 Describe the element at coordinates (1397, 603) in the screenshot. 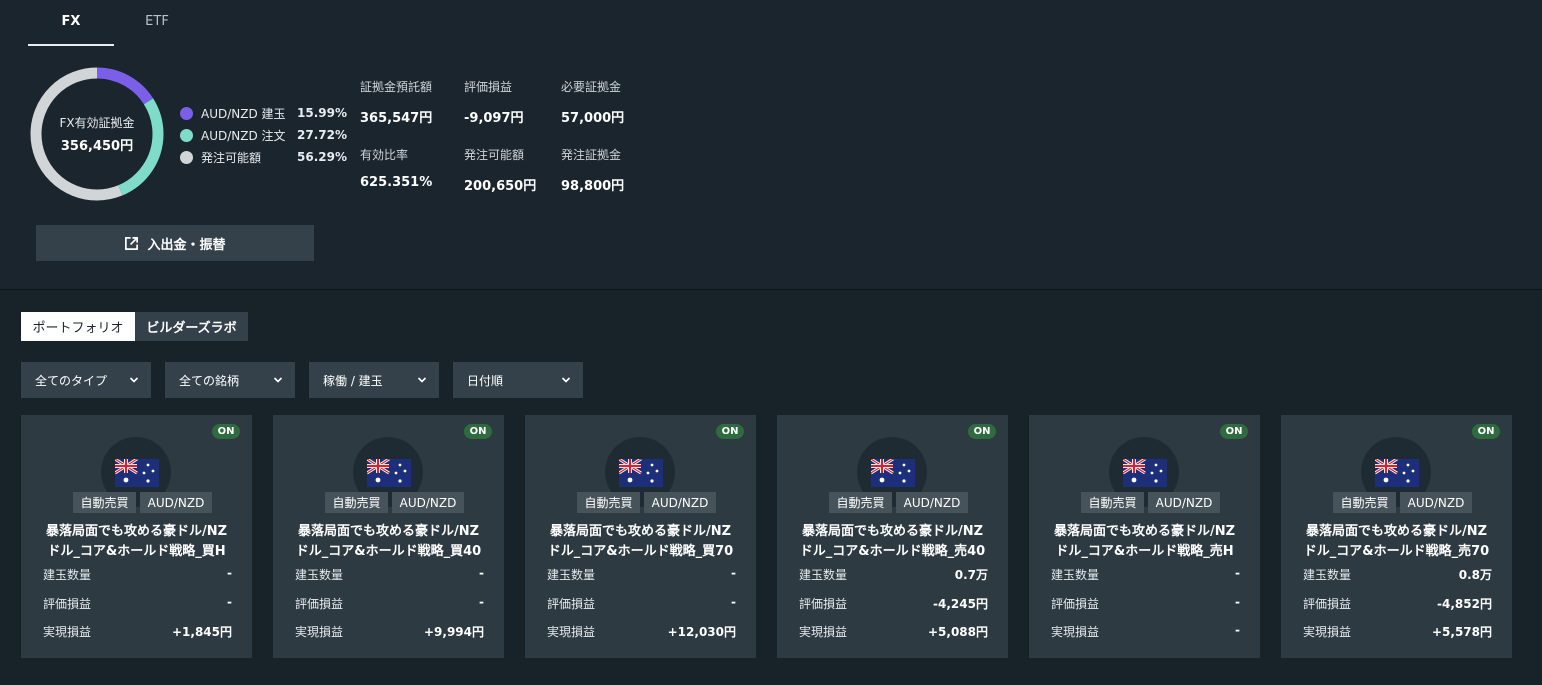

I see `card-metric-row: 評価損益 -4,852円` at that location.